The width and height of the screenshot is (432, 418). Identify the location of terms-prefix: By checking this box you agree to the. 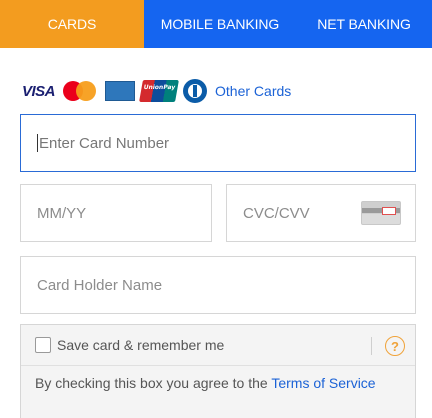
(153, 383).